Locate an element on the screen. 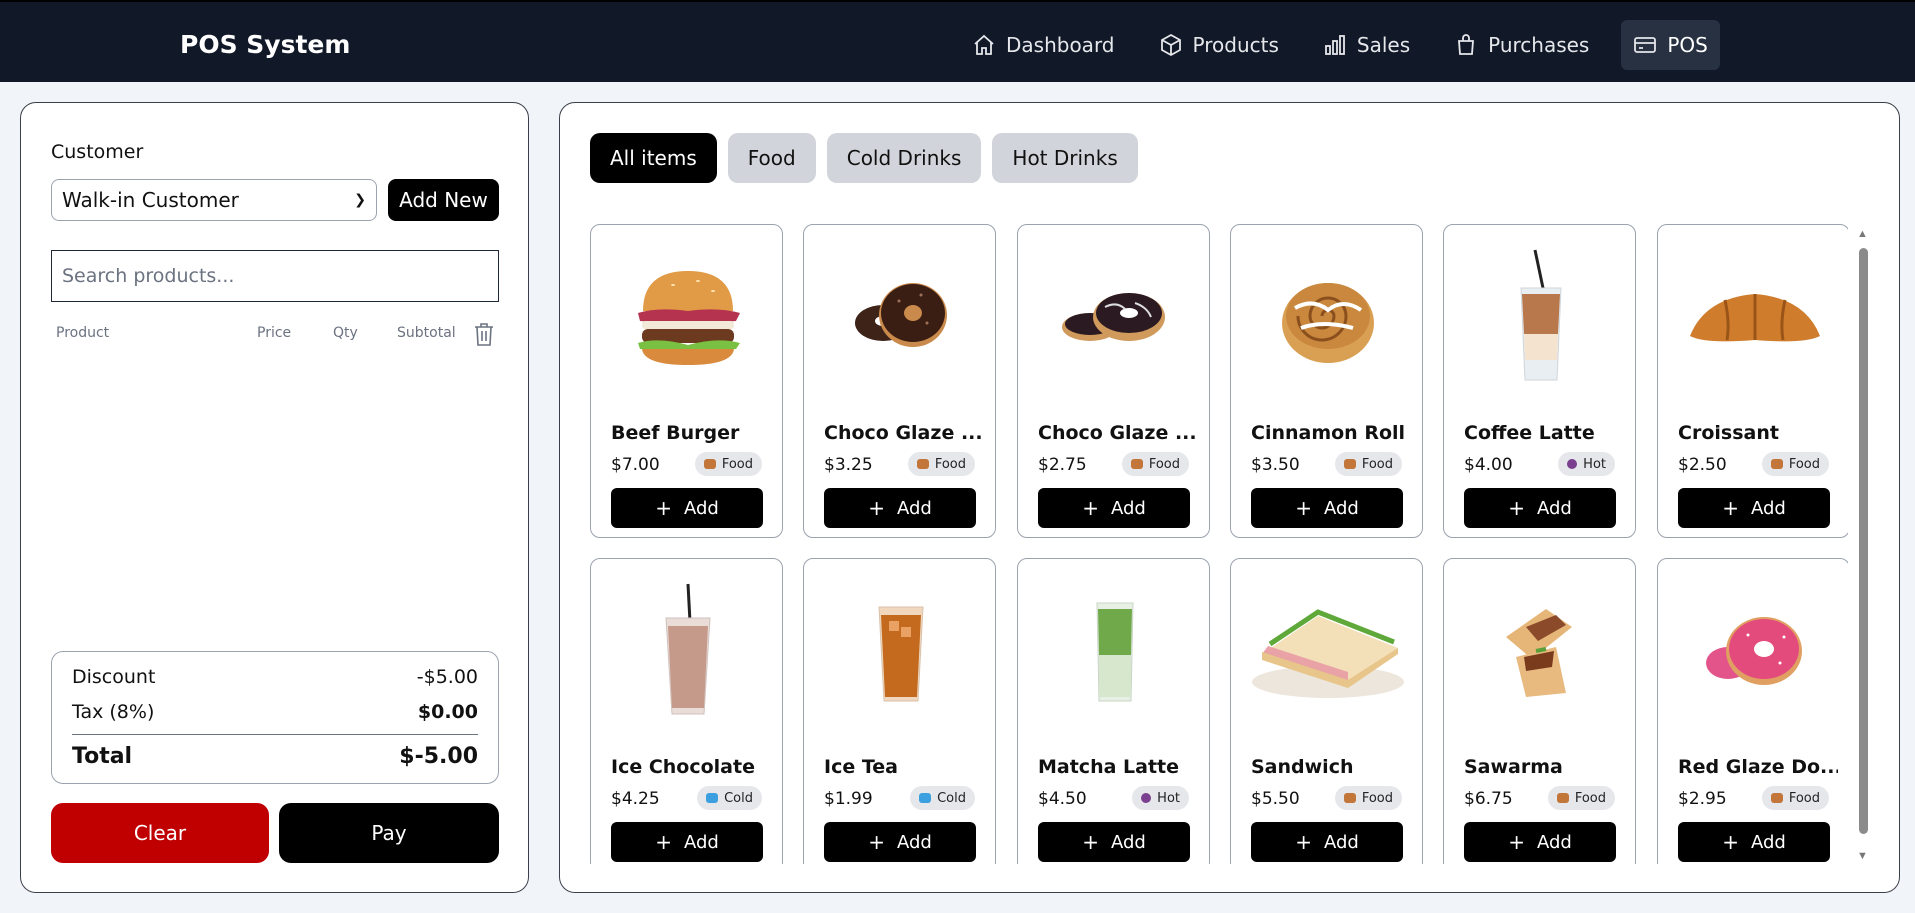 The height and width of the screenshot is (913, 1915). scrollbar-thumb is located at coordinates (1863, 541).